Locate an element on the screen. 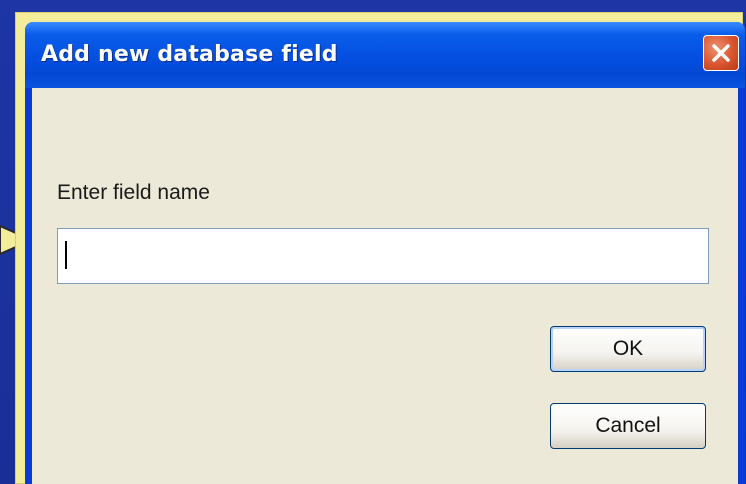 This screenshot has height=484, width=746. close-button is located at coordinates (721, 53).